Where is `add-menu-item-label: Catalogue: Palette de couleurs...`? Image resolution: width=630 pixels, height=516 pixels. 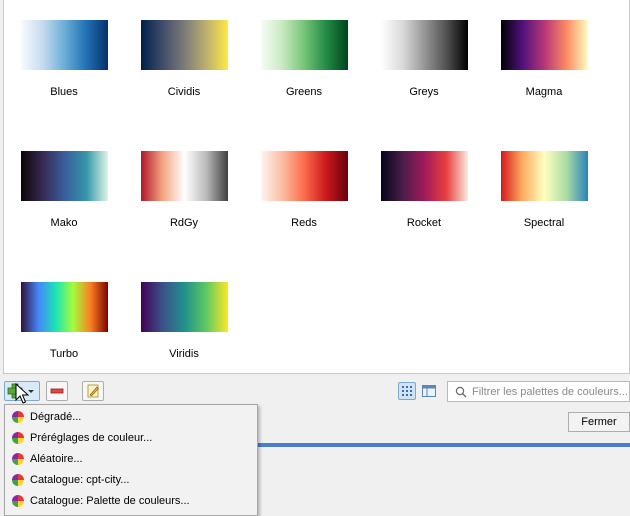
add-menu-item-label: Catalogue: Palette de couleurs... is located at coordinates (110, 501).